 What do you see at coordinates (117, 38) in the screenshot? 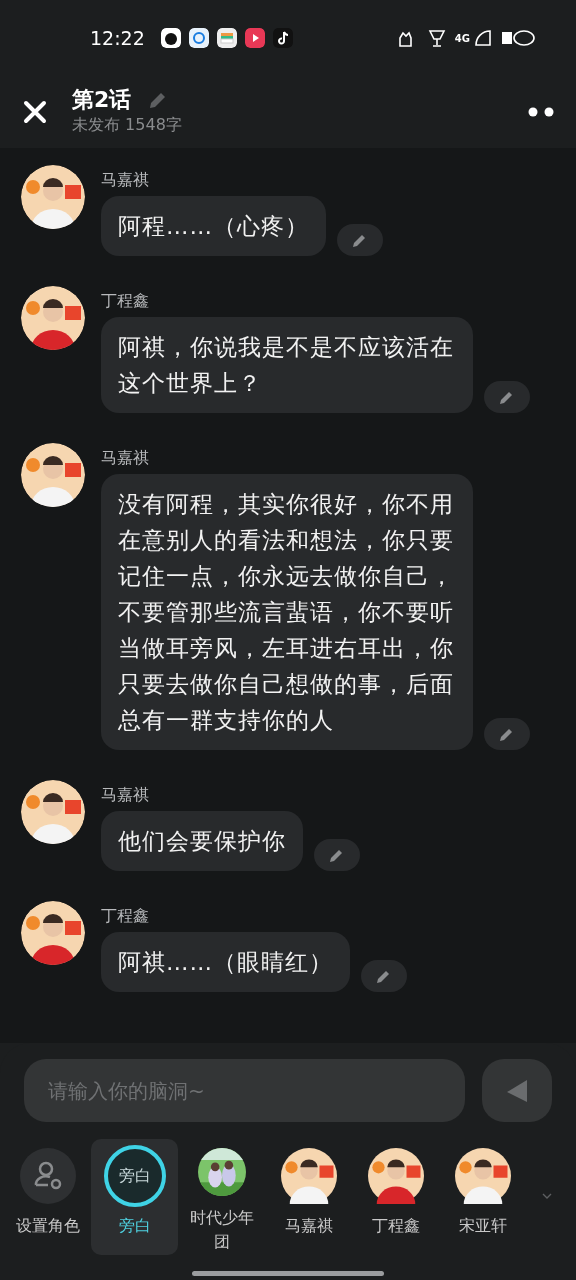
I see `status-time: 12:22` at bounding box center [117, 38].